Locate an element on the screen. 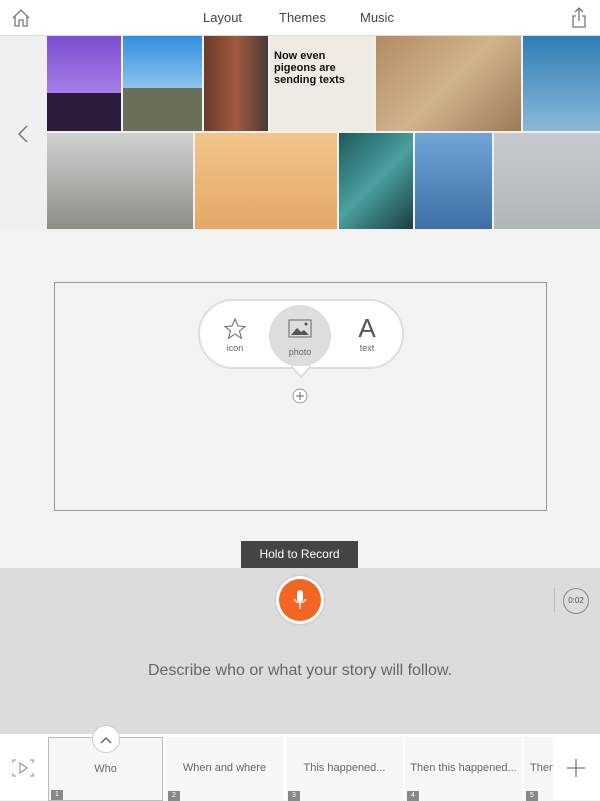 The width and height of the screenshot is (600, 801). story-card-2: When and where 2 is located at coordinates (224, 769).